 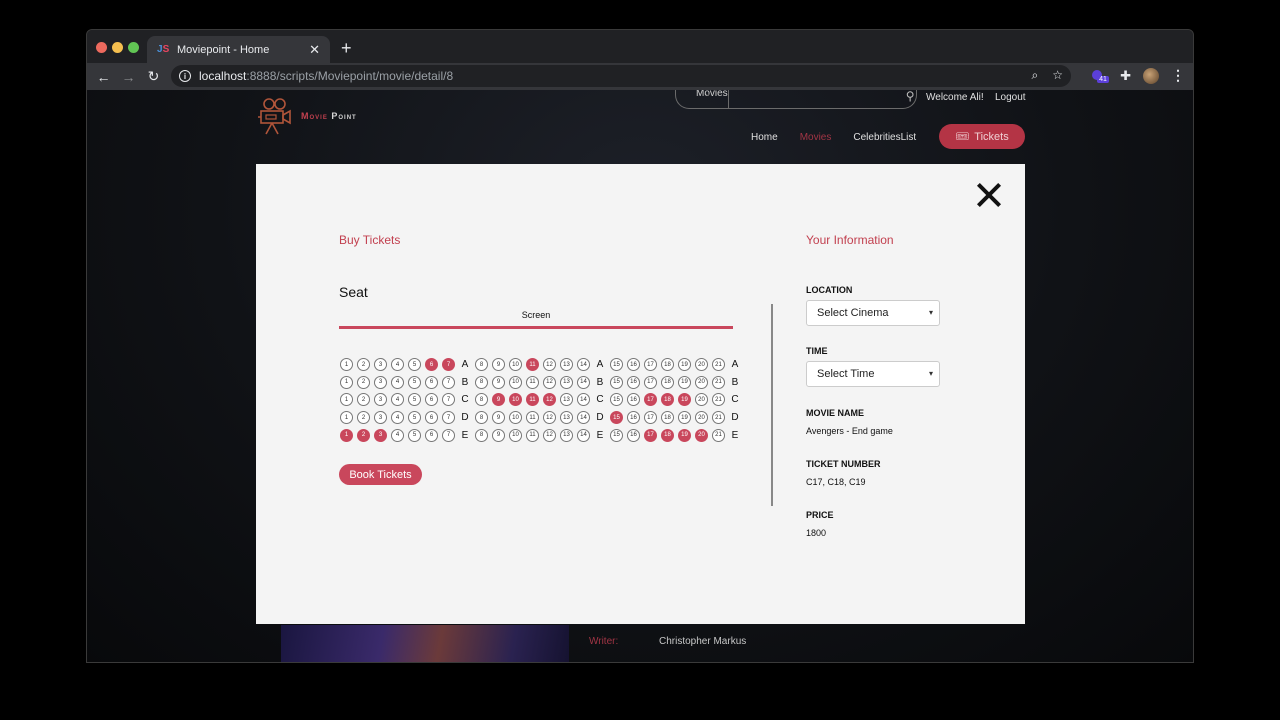 I want to click on location-select: Select Cinema ▾, so click(x=873, y=313).